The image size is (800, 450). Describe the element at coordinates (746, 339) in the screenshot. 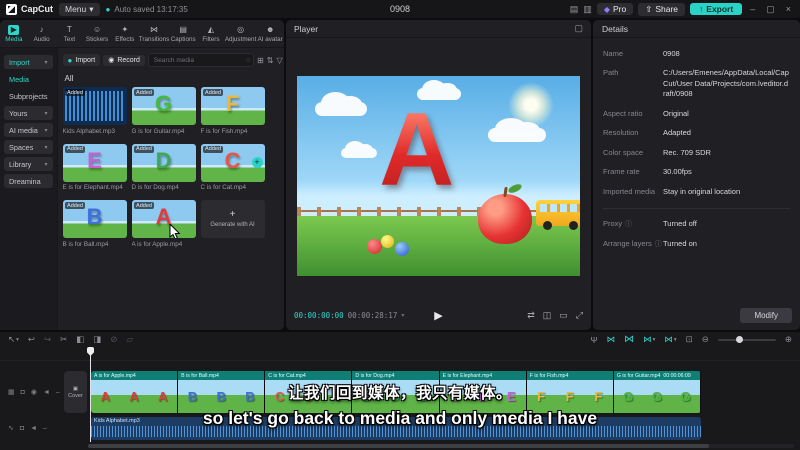

I see `timeline-zoom-slider` at that location.